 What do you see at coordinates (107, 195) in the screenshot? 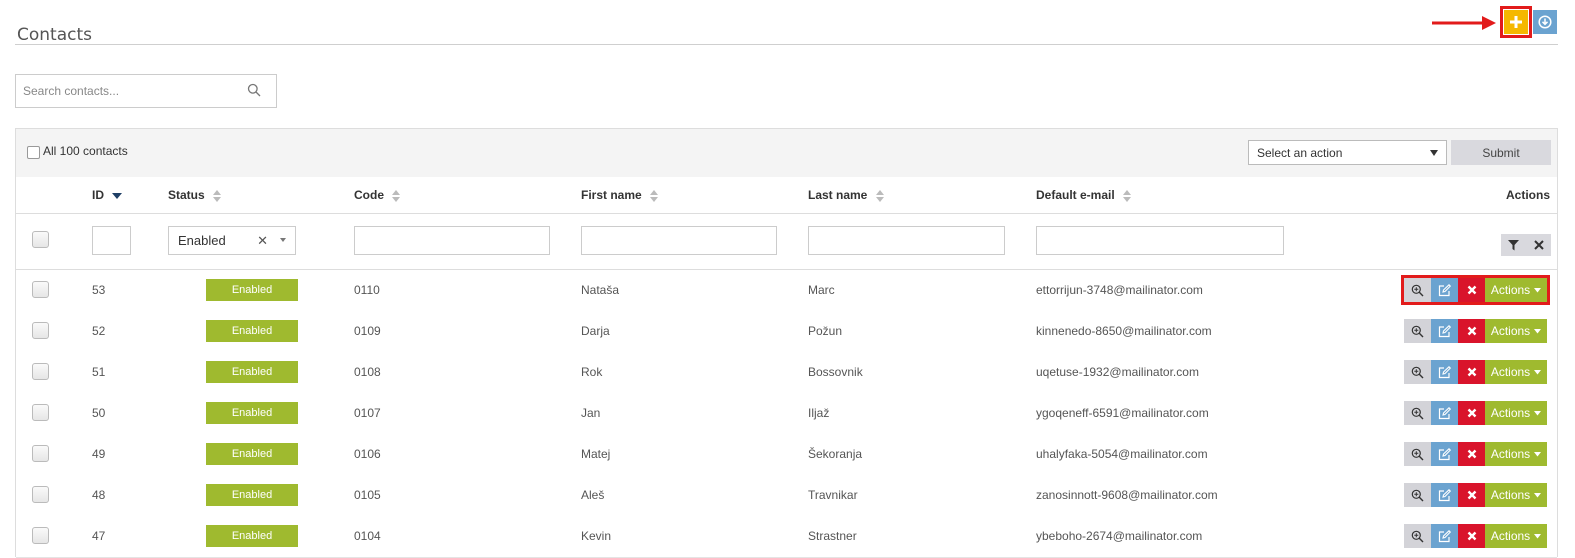
I see `column-id: ID` at bounding box center [107, 195].